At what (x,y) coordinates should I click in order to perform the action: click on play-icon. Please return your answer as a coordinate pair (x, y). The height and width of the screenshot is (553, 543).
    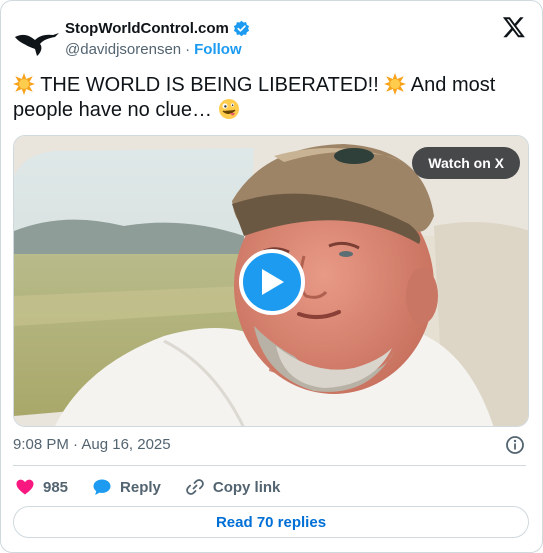
    Looking at the image, I should click on (273, 282).